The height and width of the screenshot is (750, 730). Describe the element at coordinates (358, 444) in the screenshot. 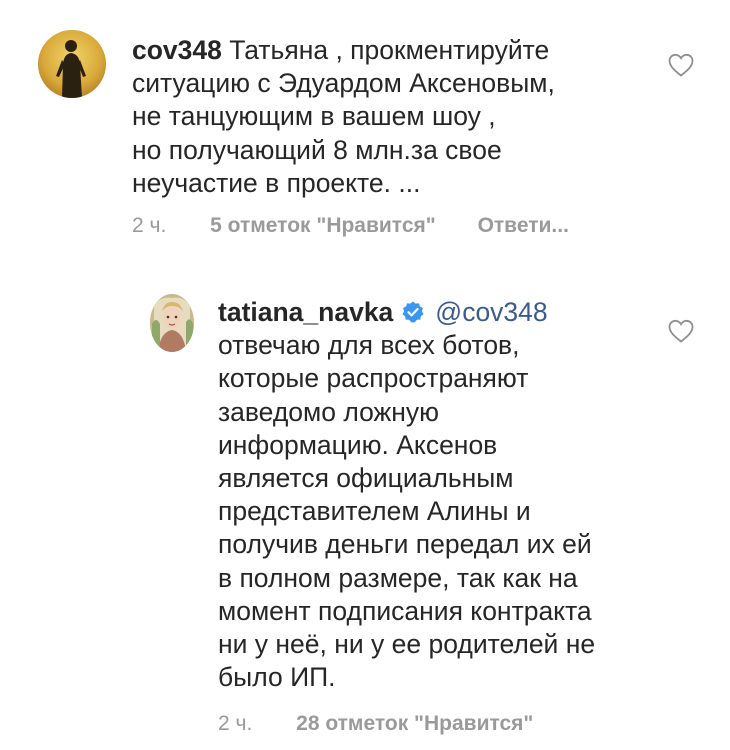

I see `comment-line: информацию. Аксенов` at that location.